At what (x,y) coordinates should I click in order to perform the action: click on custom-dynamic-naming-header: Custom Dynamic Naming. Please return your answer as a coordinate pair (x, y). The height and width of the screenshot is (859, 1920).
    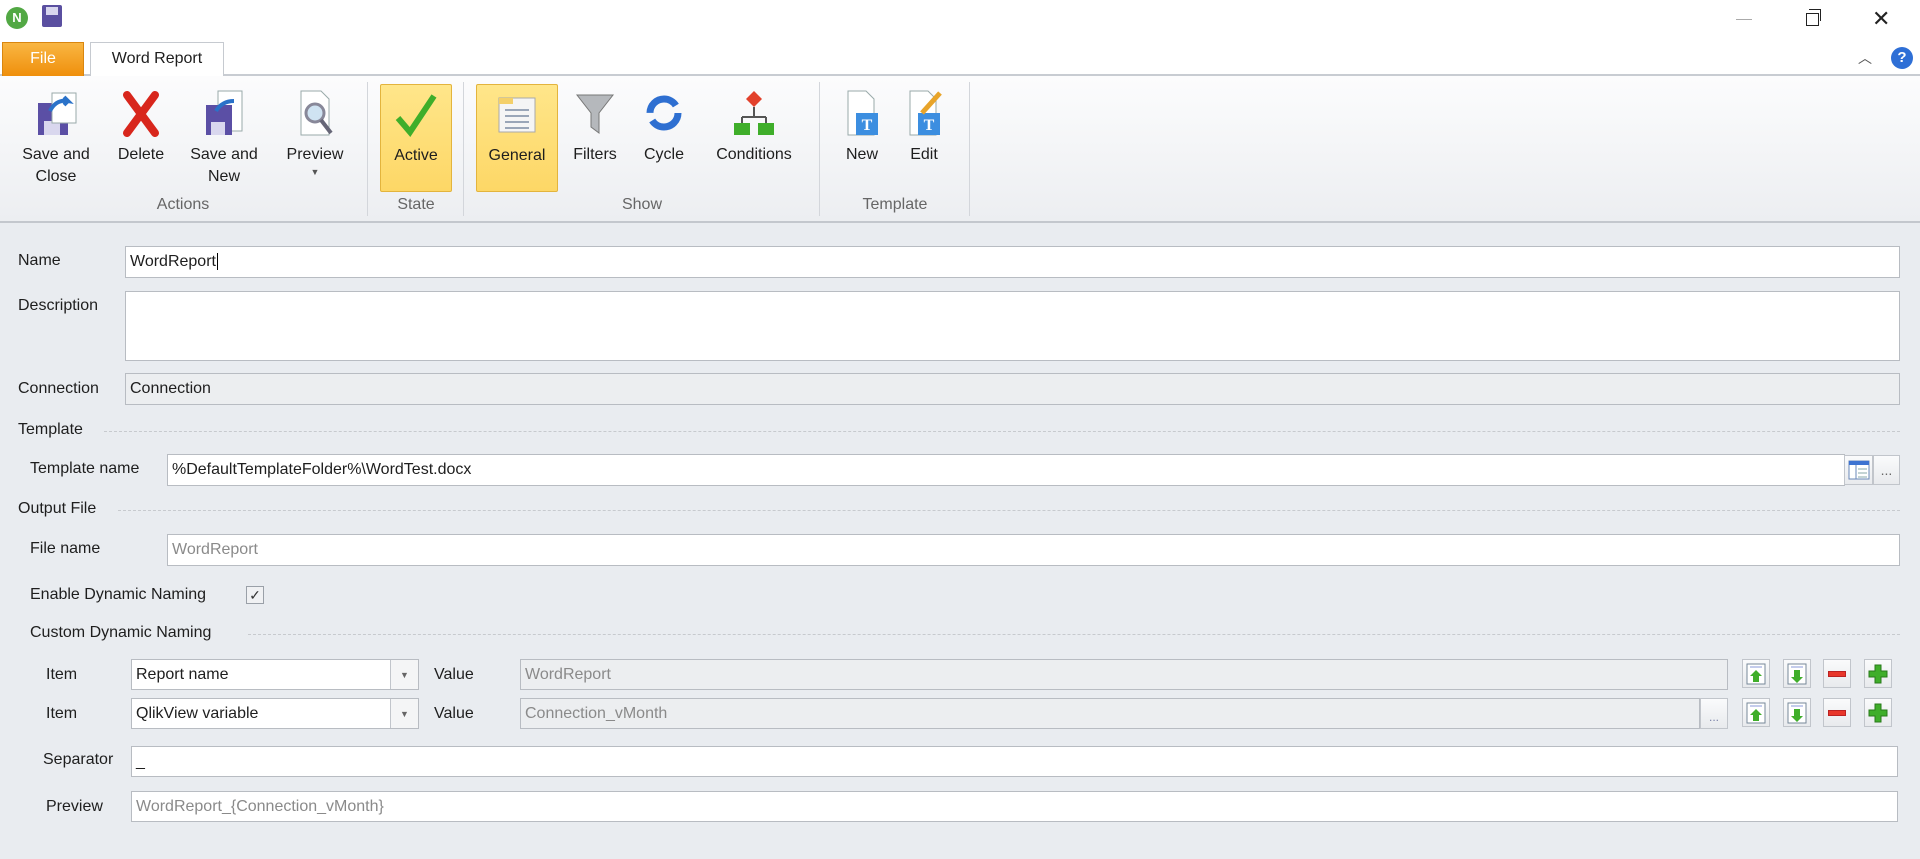
    Looking at the image, I should click on (121, 632).